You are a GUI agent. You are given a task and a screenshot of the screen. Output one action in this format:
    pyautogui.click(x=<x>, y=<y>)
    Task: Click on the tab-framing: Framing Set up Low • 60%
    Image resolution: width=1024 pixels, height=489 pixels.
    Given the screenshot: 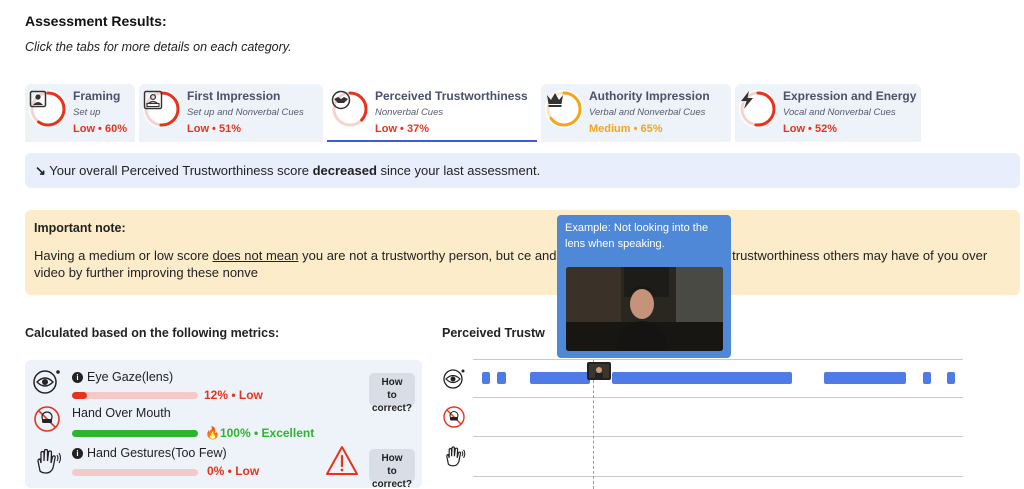 What is the action you would take?
    pyautogui.click(x=80, y=113)
    